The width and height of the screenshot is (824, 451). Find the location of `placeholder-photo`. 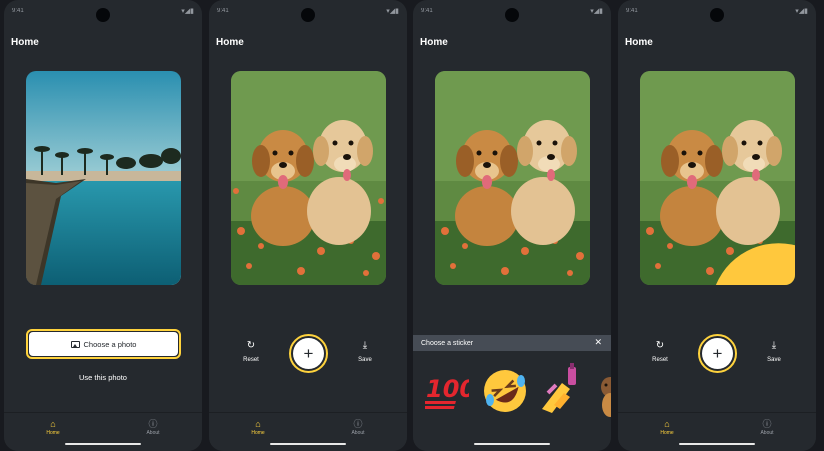

placeholder-photo is located at coordinates (103, 178).